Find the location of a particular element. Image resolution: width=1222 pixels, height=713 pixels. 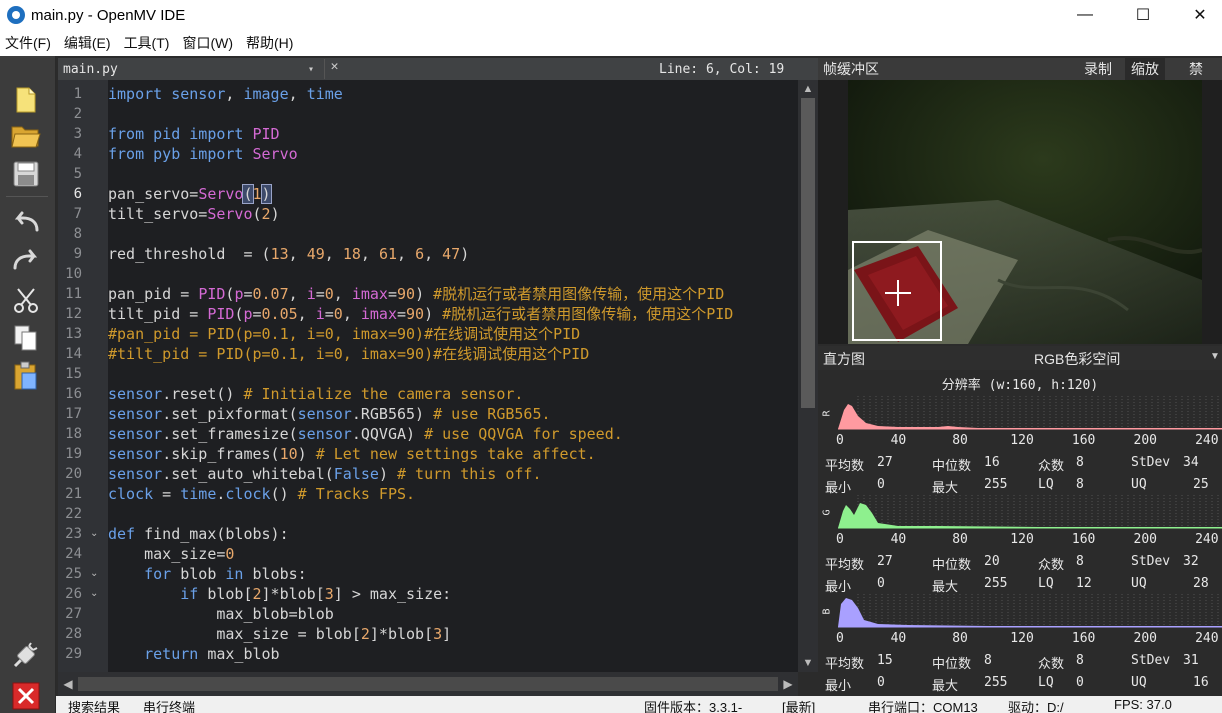

editor-vertical-scrollbar: ▲ ▼ is located at coordinates (808, 376).